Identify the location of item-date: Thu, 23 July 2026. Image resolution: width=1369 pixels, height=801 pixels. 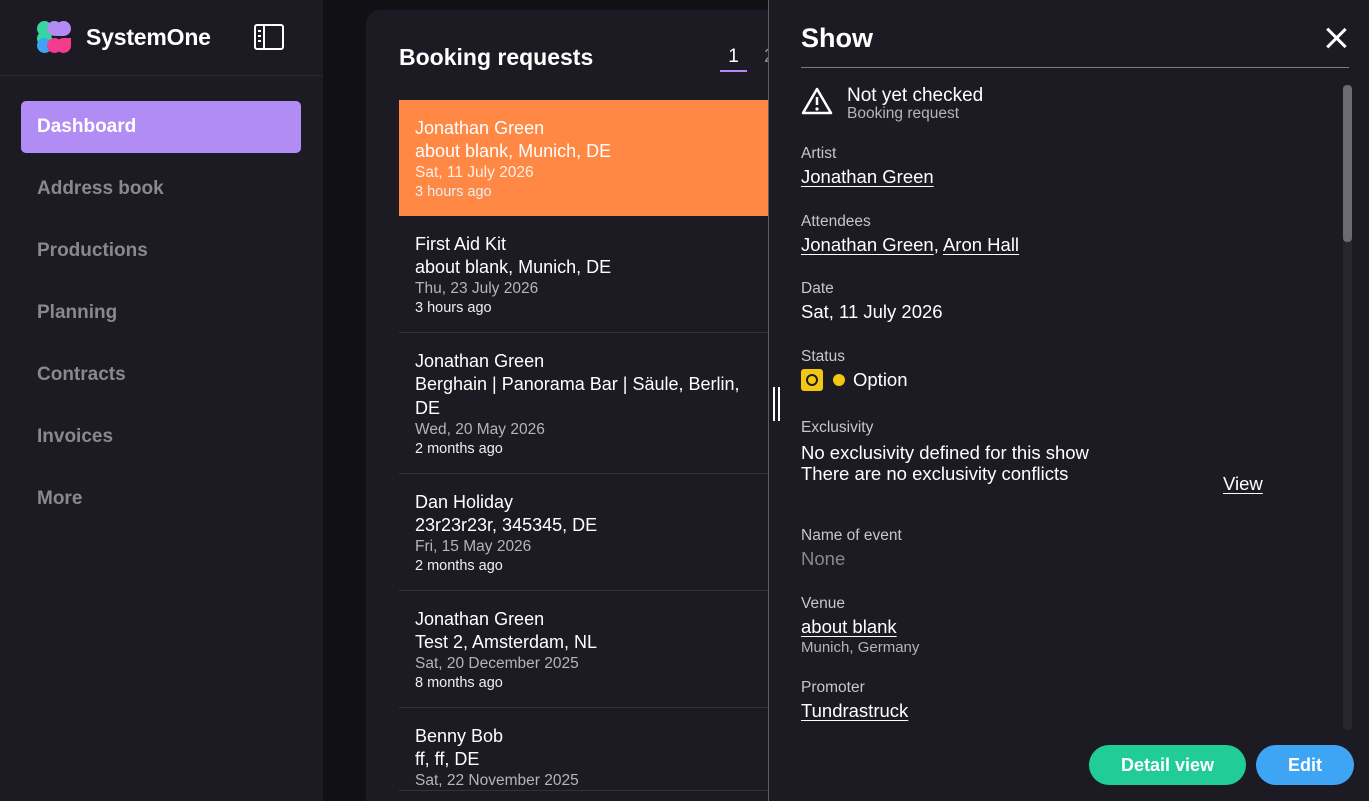
(477, 288).